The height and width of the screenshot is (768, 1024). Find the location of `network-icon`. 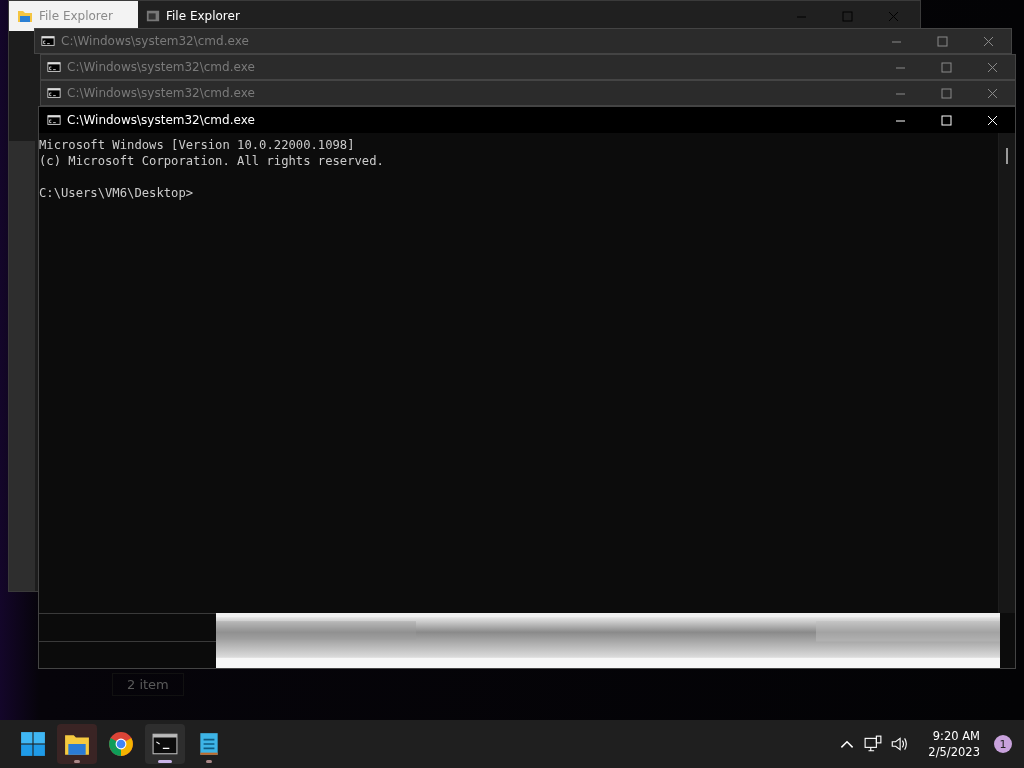

network-icon is located at coordinates (873, 744).